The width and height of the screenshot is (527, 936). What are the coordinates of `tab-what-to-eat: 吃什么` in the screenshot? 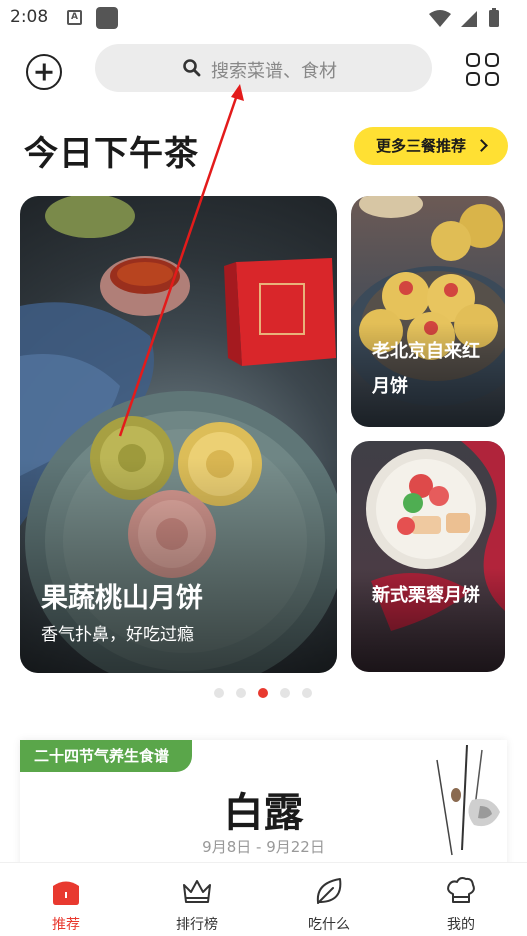 It's located at (329, 899).